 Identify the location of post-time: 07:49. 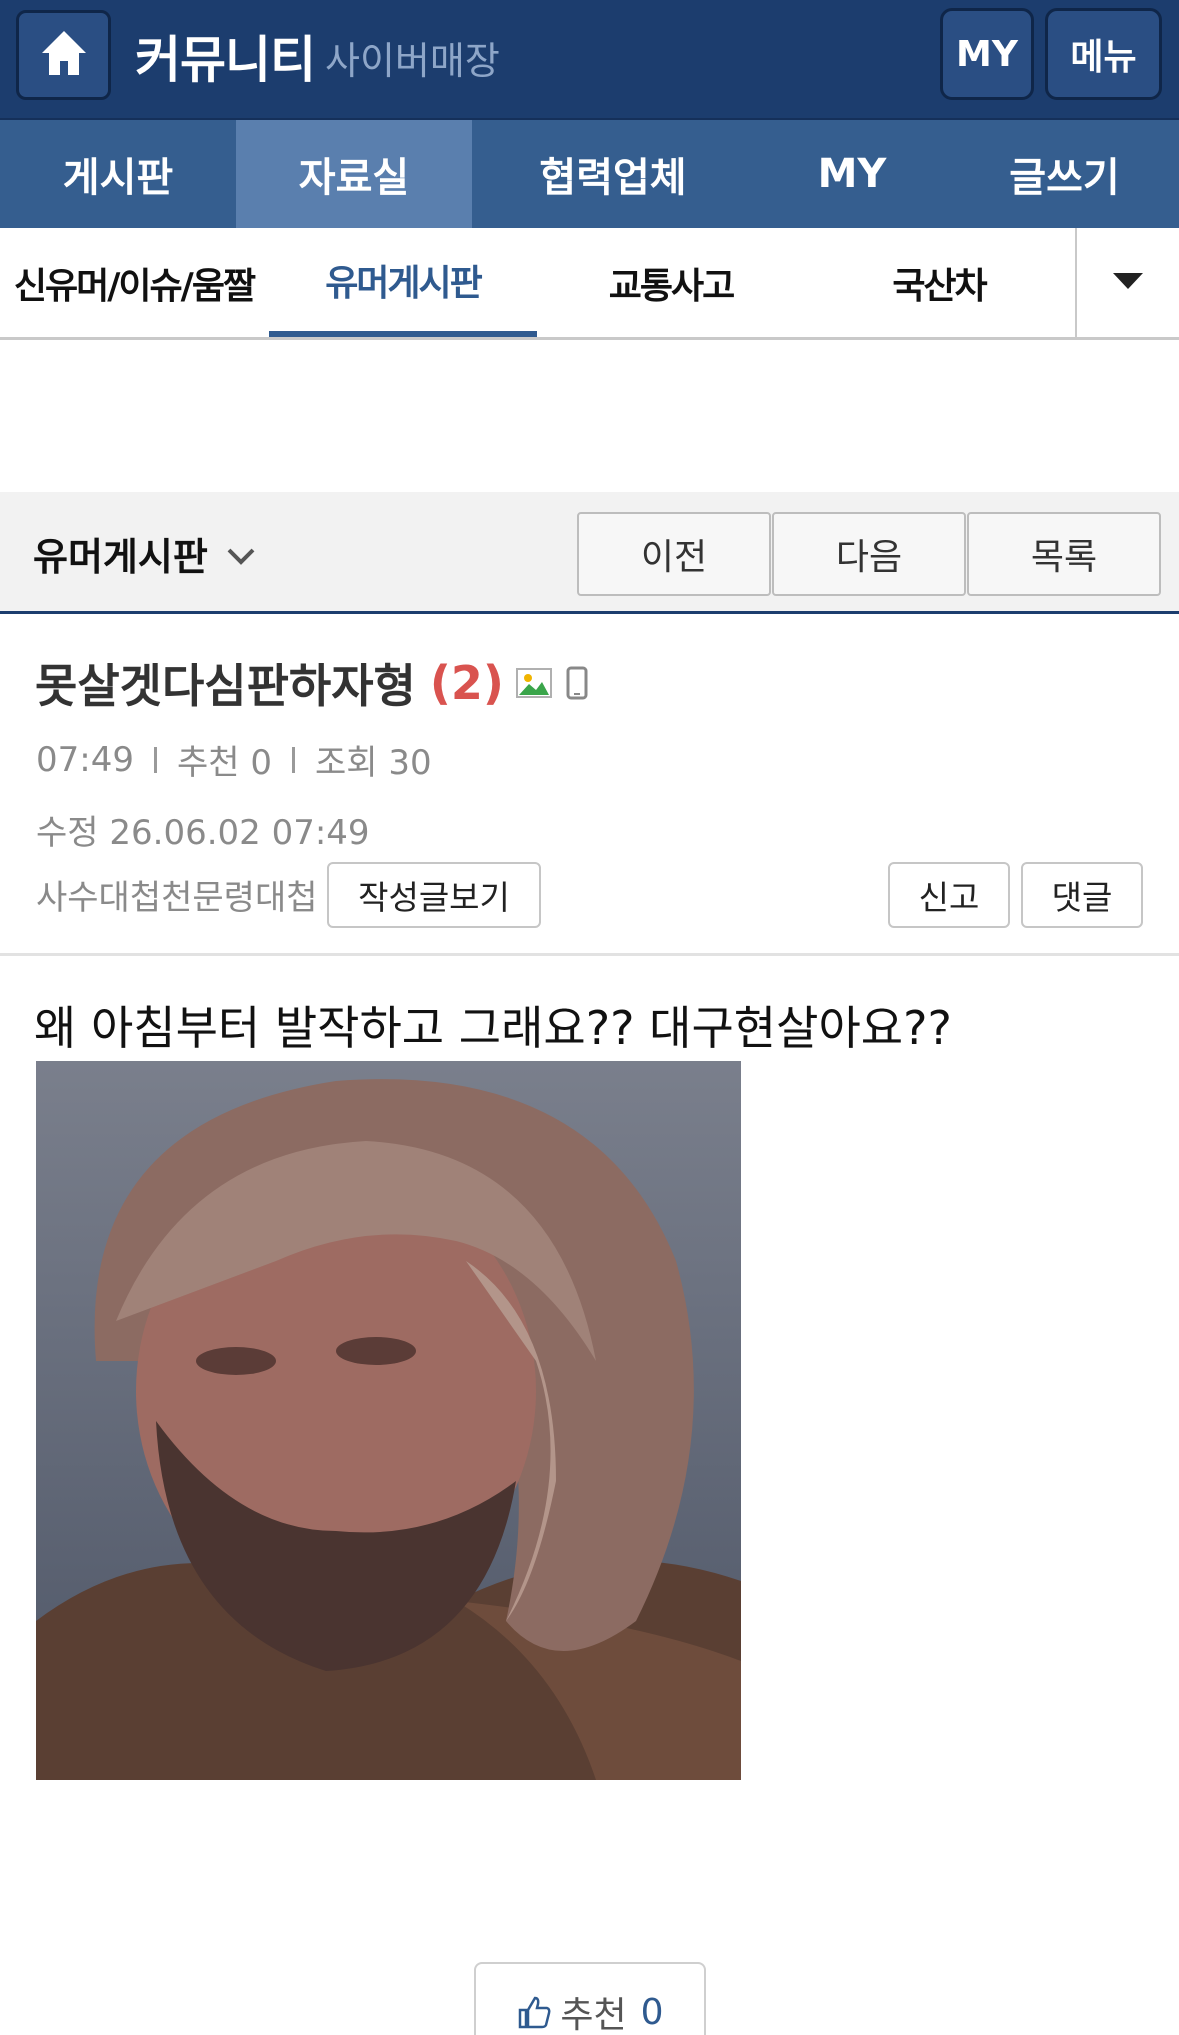
(85, 759).